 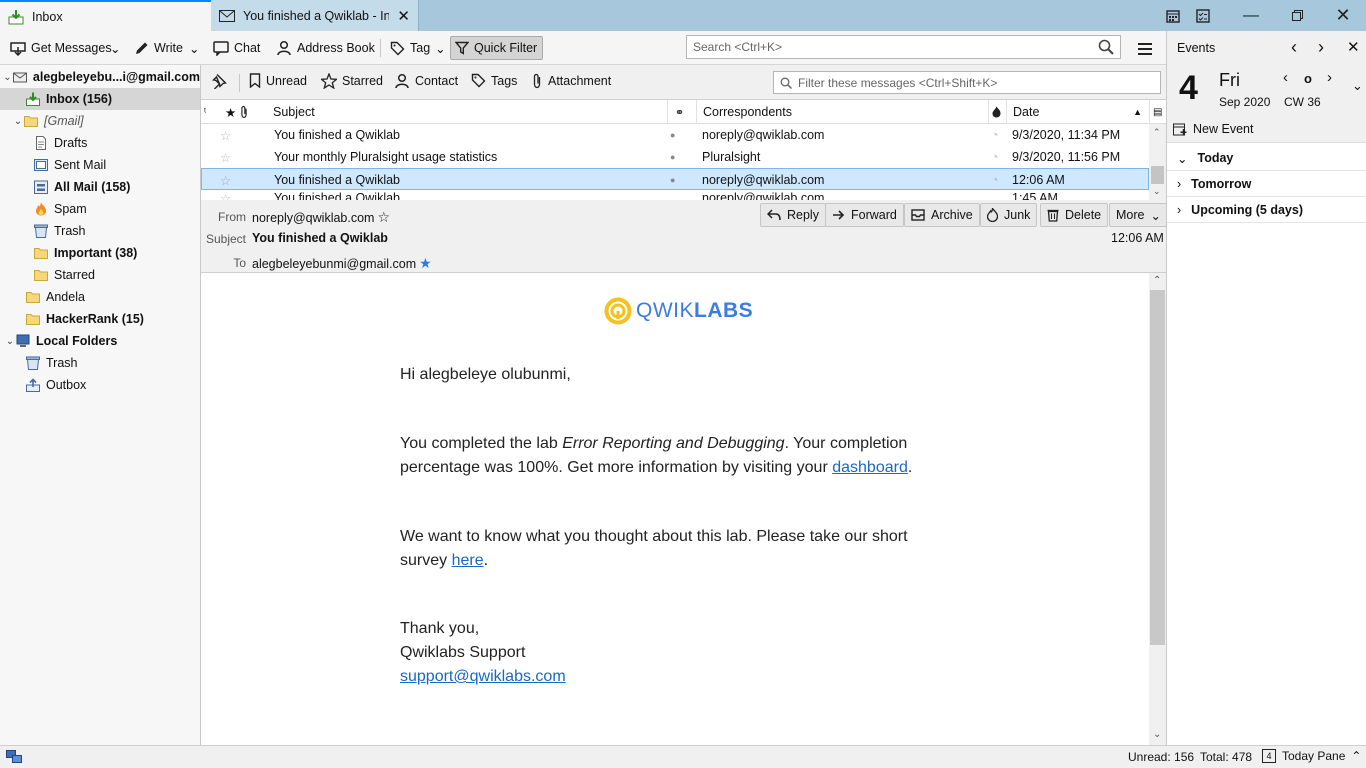 What do you see at coordinates (425, 263) in the screenshot?
I see `star-filled-icon: ★` at bounding box center [425, 263].